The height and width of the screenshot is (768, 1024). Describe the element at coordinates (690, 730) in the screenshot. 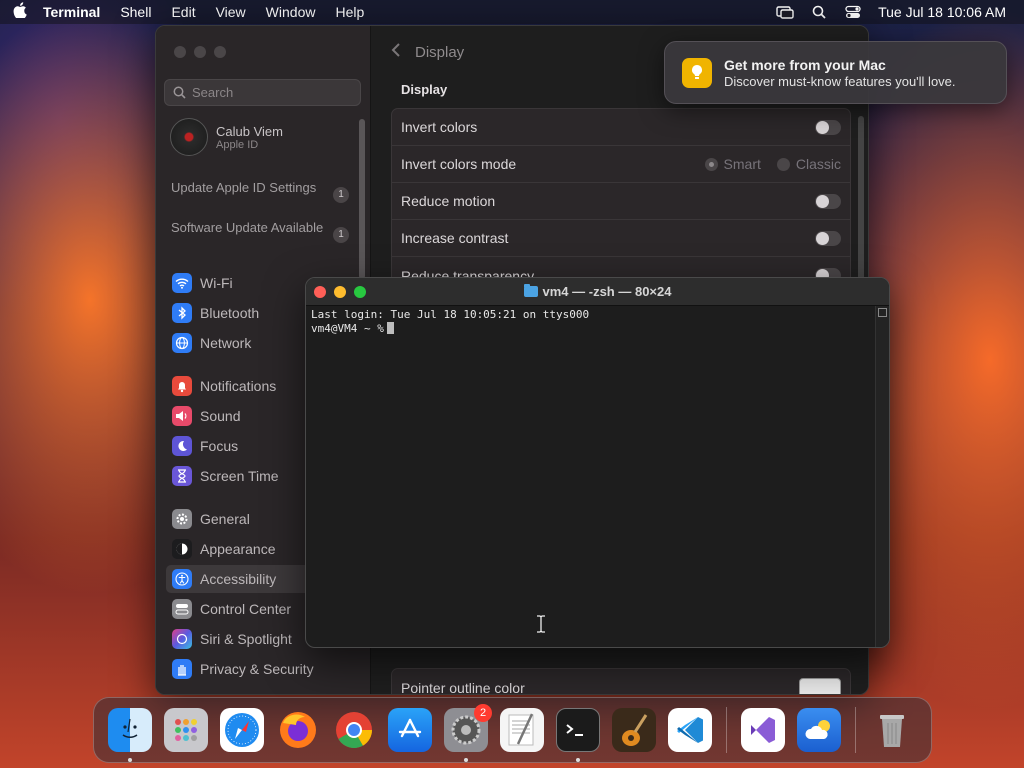

I see `dock-vscode` at that location.